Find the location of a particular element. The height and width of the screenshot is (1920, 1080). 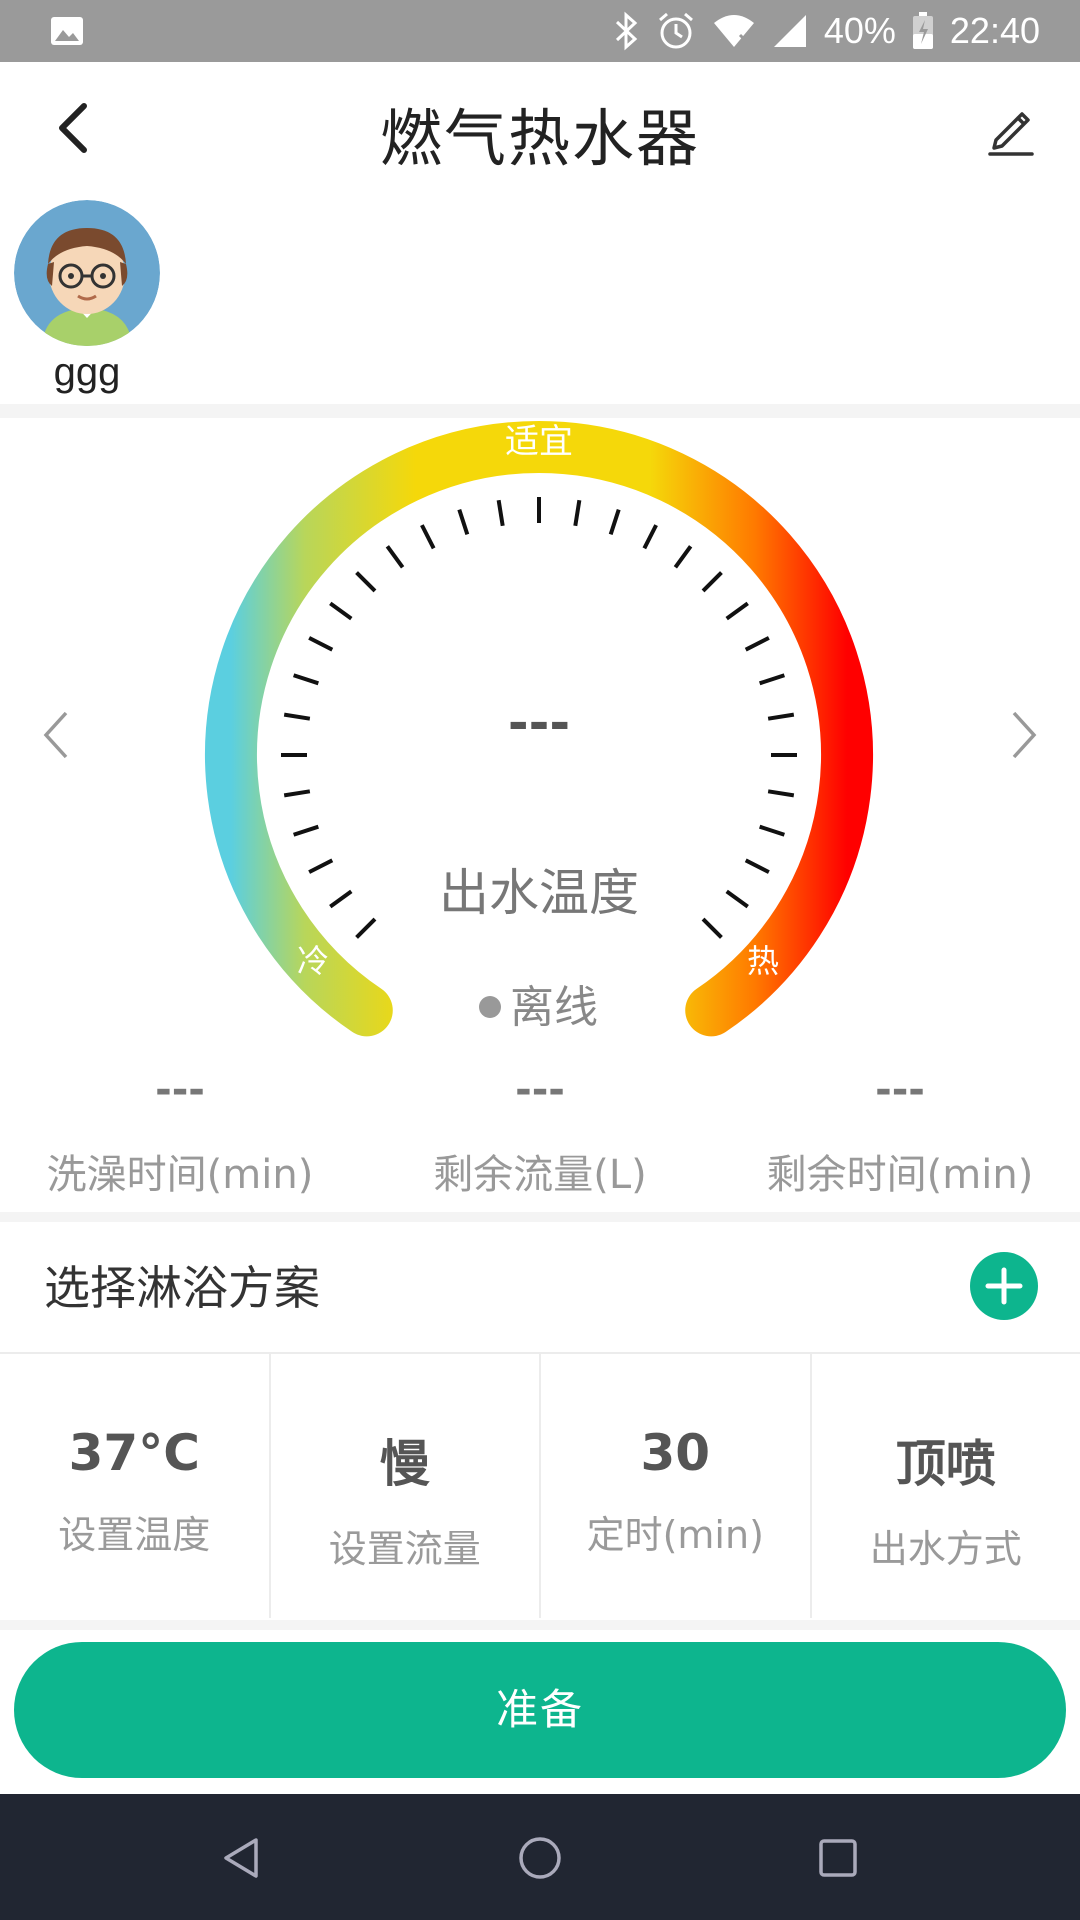

plan-item-flow: 慢 设置流量 is located at coordinates (406, 1486).